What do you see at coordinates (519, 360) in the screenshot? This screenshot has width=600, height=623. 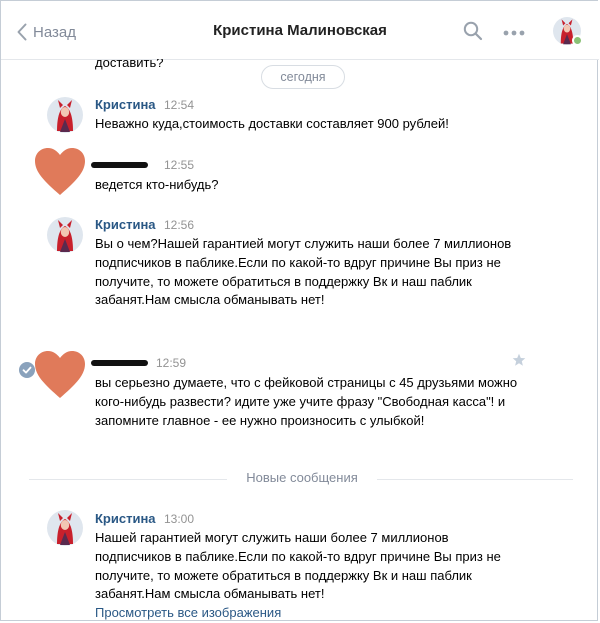 I see `star-icon` at bounding box center [519, 360].